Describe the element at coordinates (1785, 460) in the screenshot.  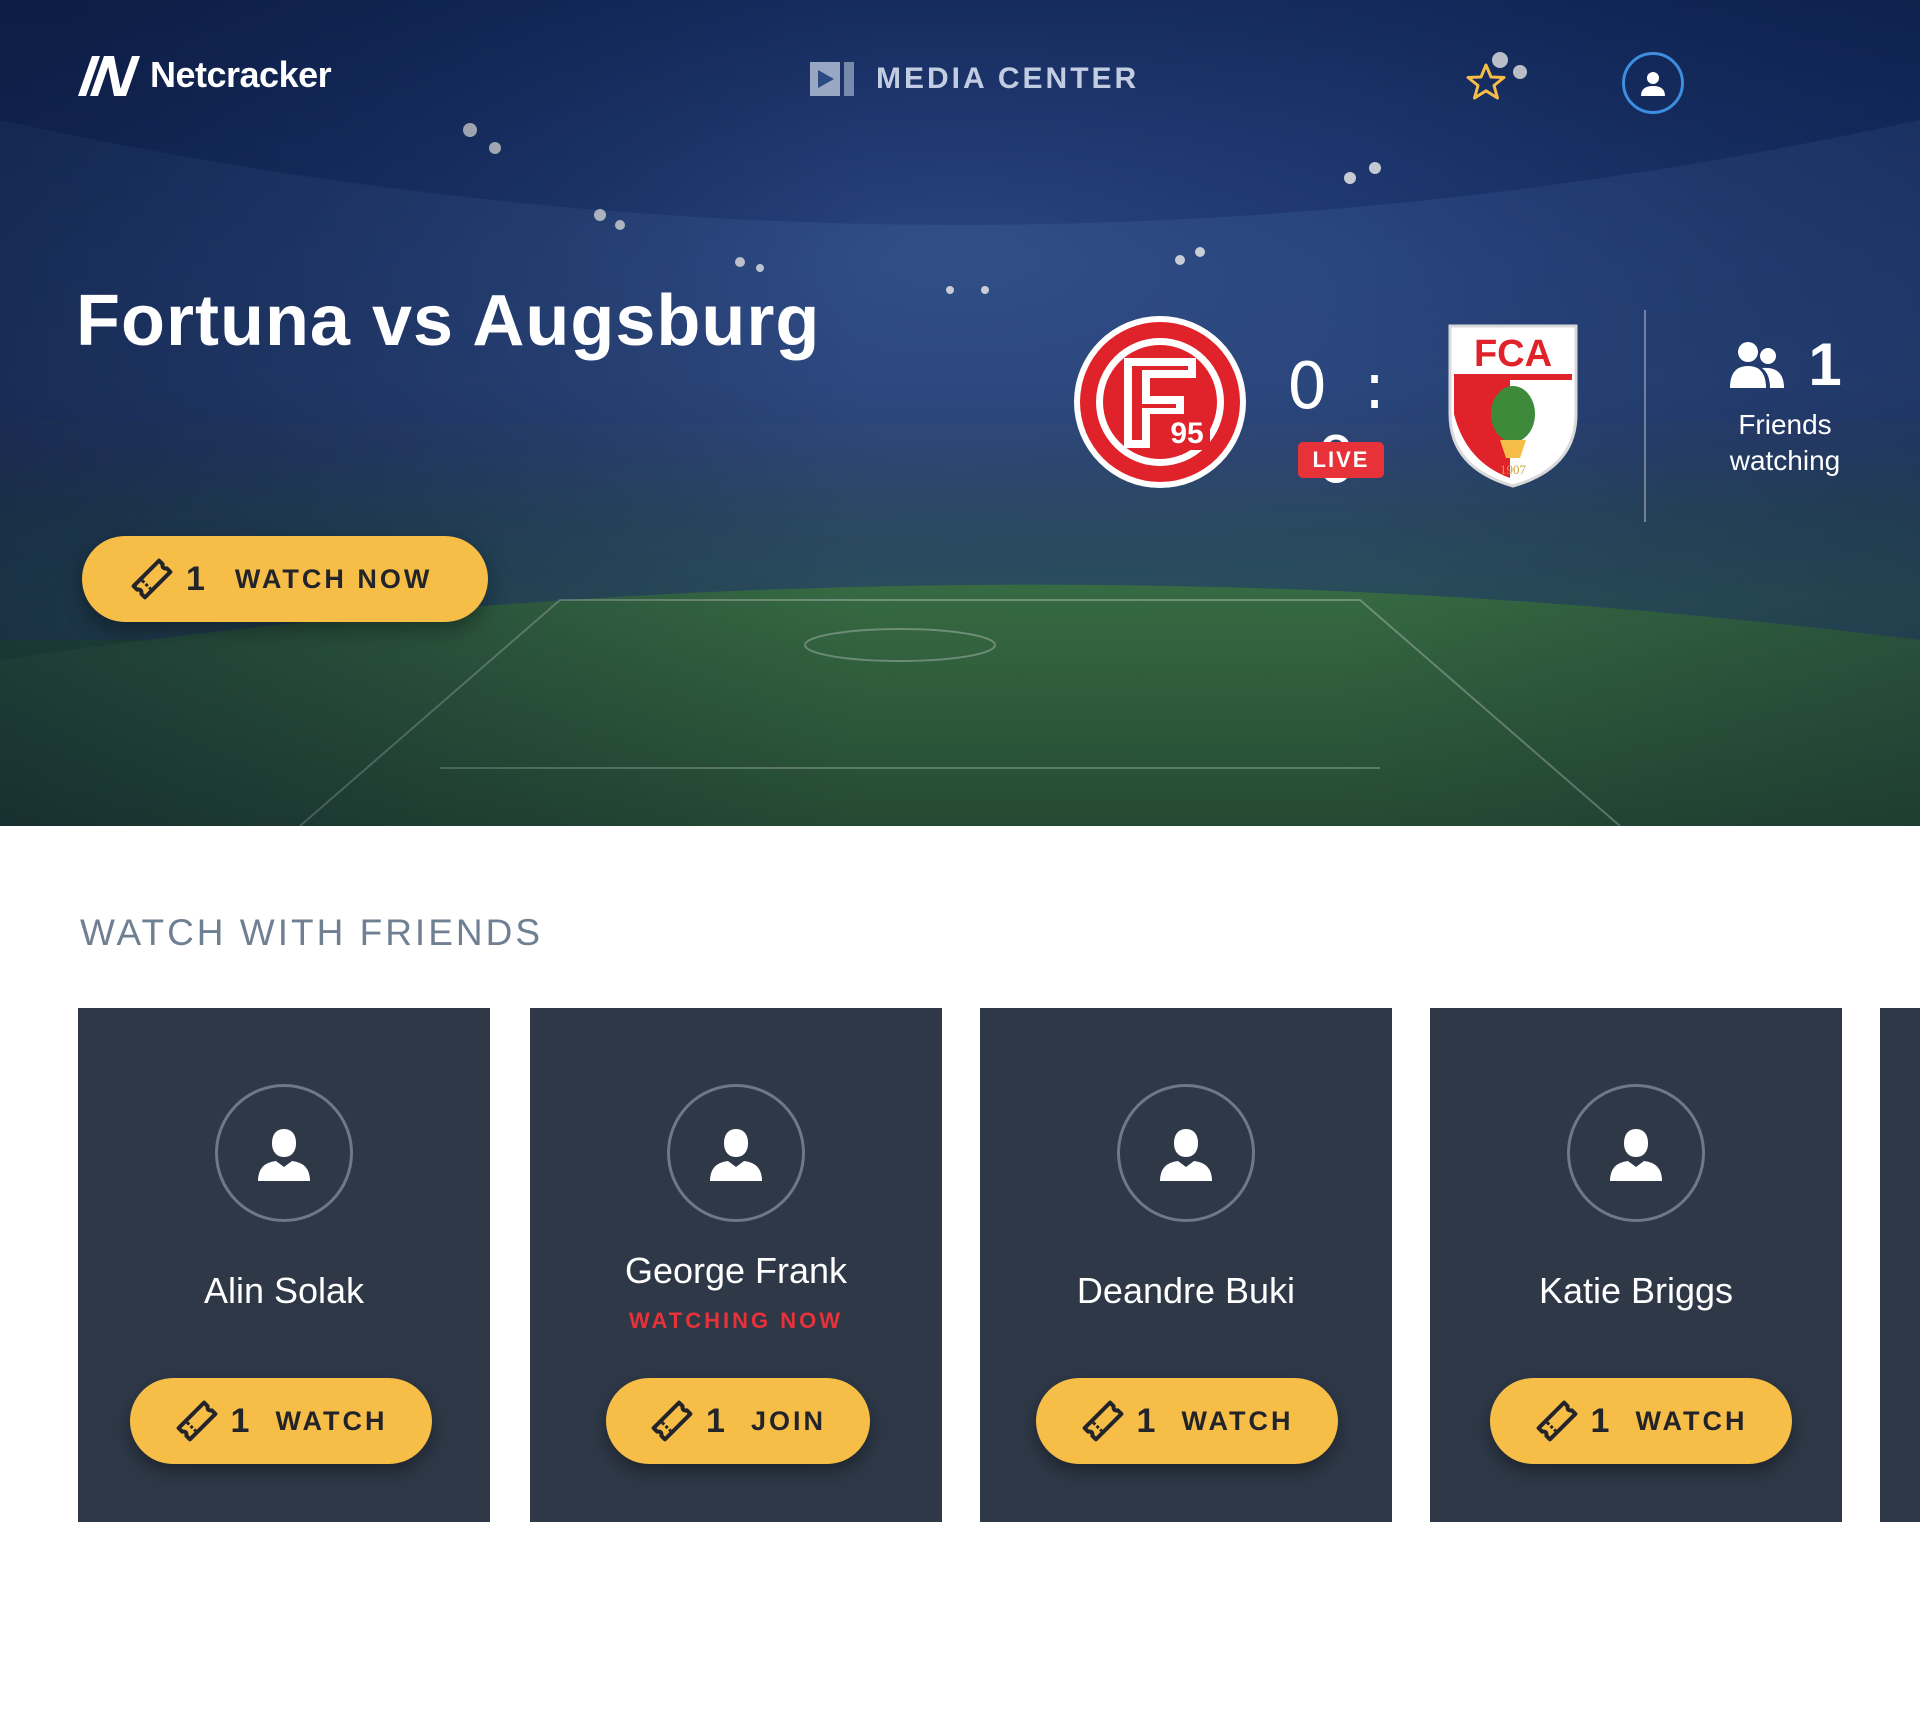
I see `friends-watching-label-2: watching` at that location.